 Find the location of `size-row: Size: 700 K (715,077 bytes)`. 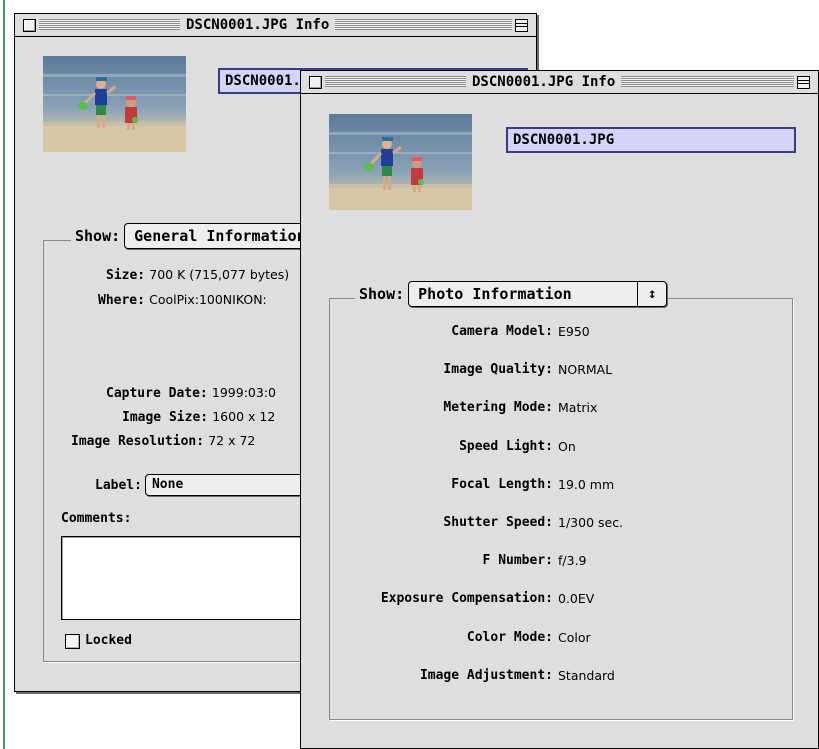

size-row: Size: 700 K (715,077 bytes) is located at coordinates (197, 275).